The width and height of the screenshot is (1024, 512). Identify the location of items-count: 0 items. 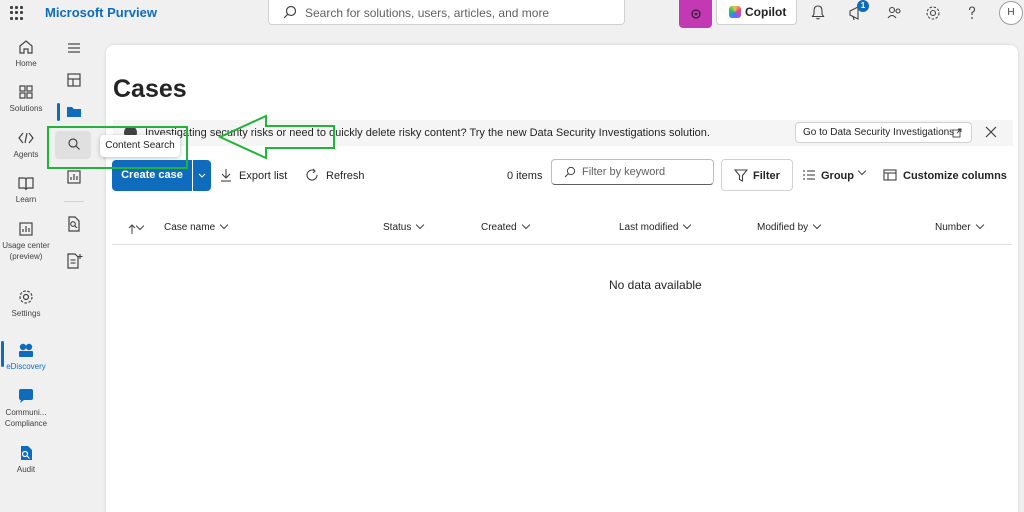
(525, 176).